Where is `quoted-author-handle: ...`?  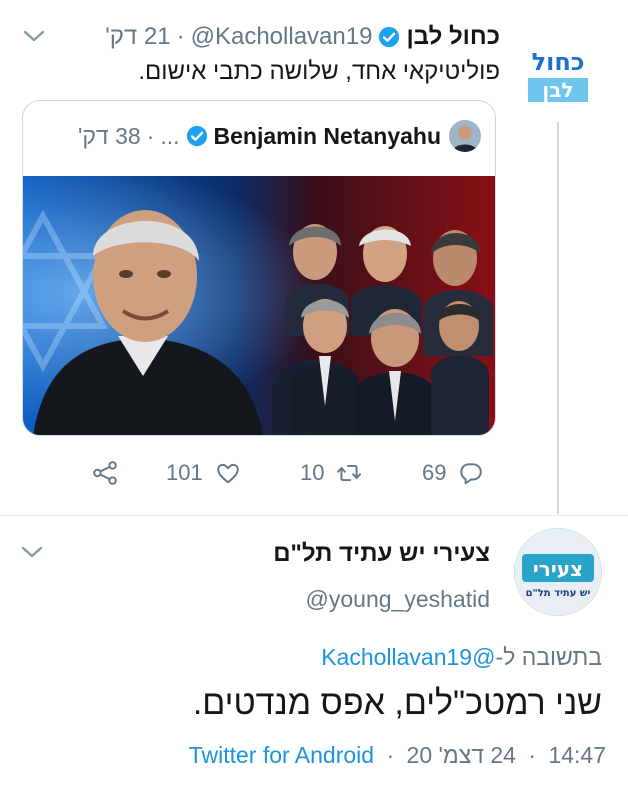 quoted-author-handle: ... is located at coordinates (170, 135).